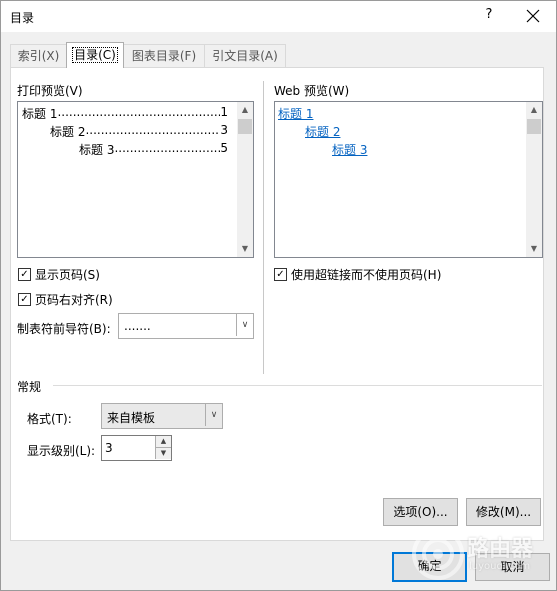 The image size is (557, 591). I want to click on print-preview-label: 打印预览(V), so click(50, 91).